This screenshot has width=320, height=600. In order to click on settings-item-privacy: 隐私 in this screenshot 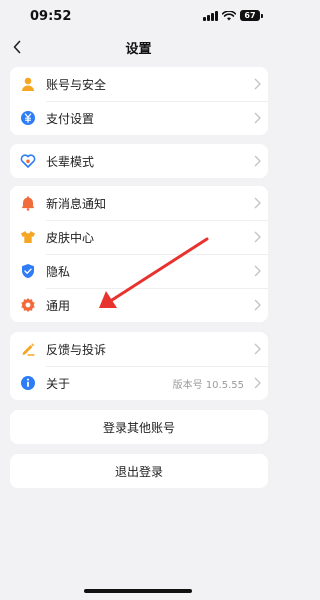, I will do `click(139, 271)`.